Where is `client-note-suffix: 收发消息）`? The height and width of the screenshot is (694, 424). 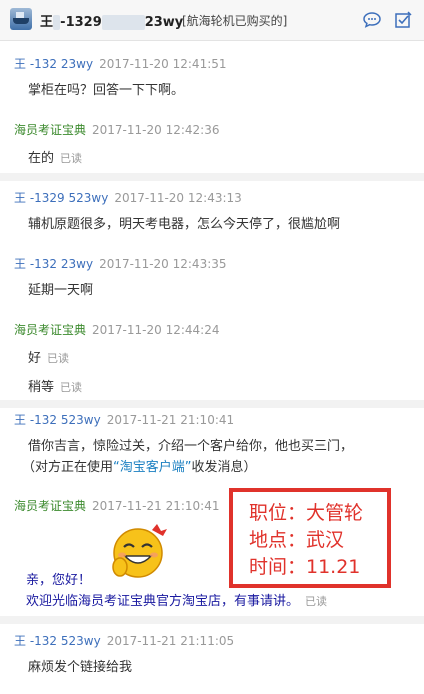 client-note-suffix: 收发消息） is located at coordinates (224, 467).